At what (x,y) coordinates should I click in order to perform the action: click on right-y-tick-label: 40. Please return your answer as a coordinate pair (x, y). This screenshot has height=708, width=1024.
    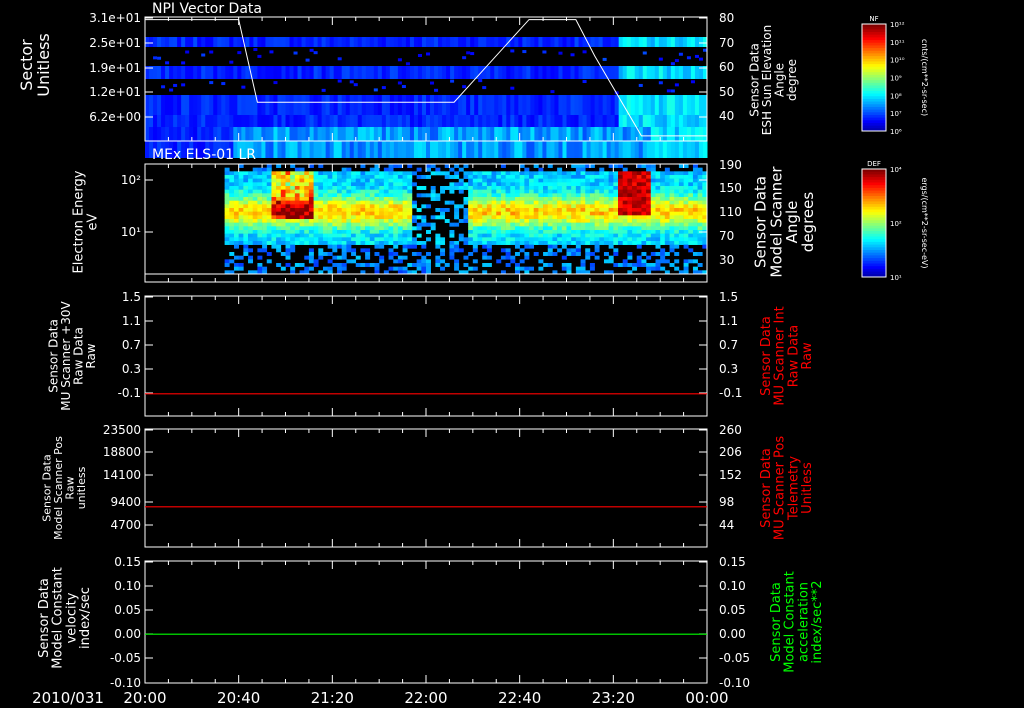
    Looking at the image, I should click on (726, 116).